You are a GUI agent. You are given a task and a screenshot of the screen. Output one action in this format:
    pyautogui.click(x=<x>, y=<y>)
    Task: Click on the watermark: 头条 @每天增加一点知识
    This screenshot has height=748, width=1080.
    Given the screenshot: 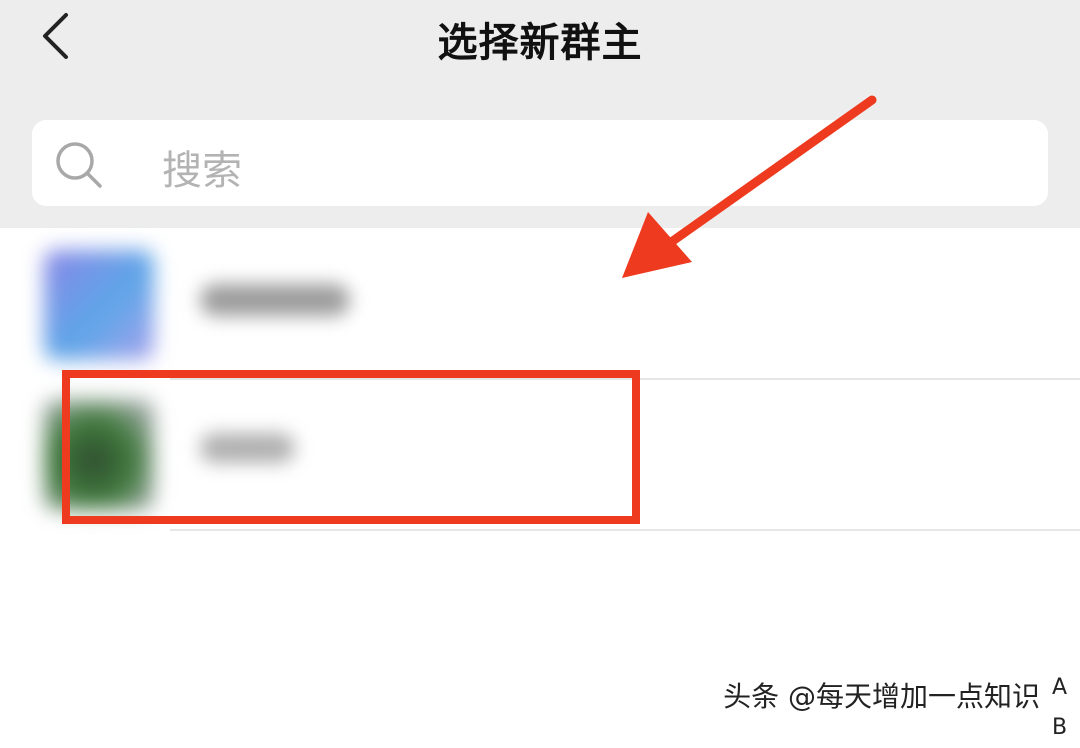 What is the action you would take?
    pyautogui.click(x=881, y=696)
    